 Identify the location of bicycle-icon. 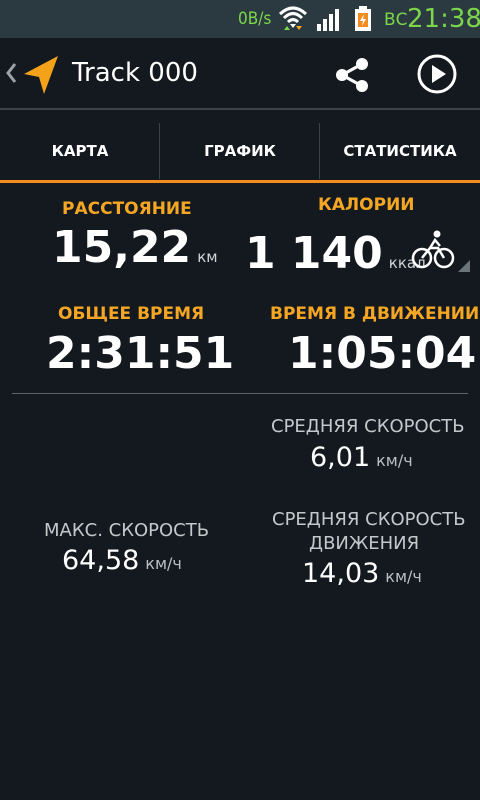
(440, 251).